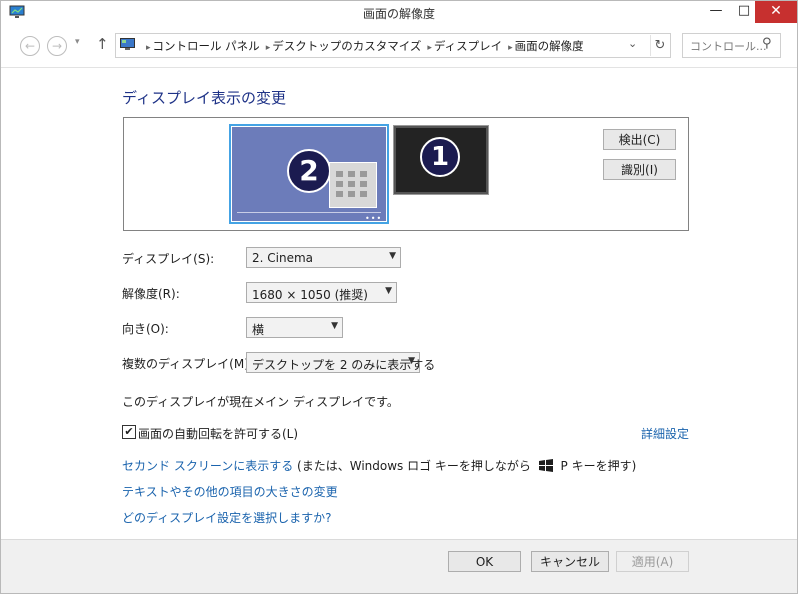 The image size is (798, 594). What do you see at coordinates (230, 491) in the screenshot?
I see `text-size-link: テキストやその他の項目の大きさの変更` at bounding box center [230, 491].